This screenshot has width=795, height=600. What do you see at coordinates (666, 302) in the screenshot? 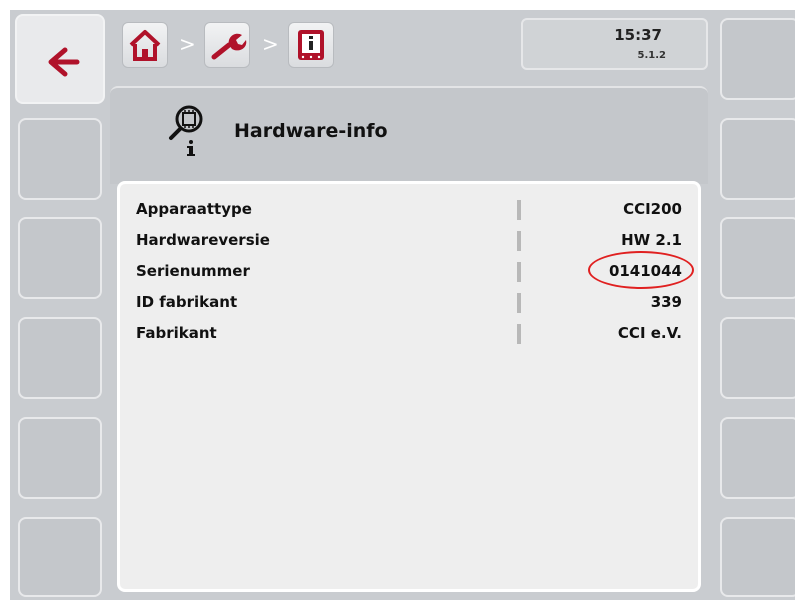
I see `row-value: 339` at bounding box center [666, 302].